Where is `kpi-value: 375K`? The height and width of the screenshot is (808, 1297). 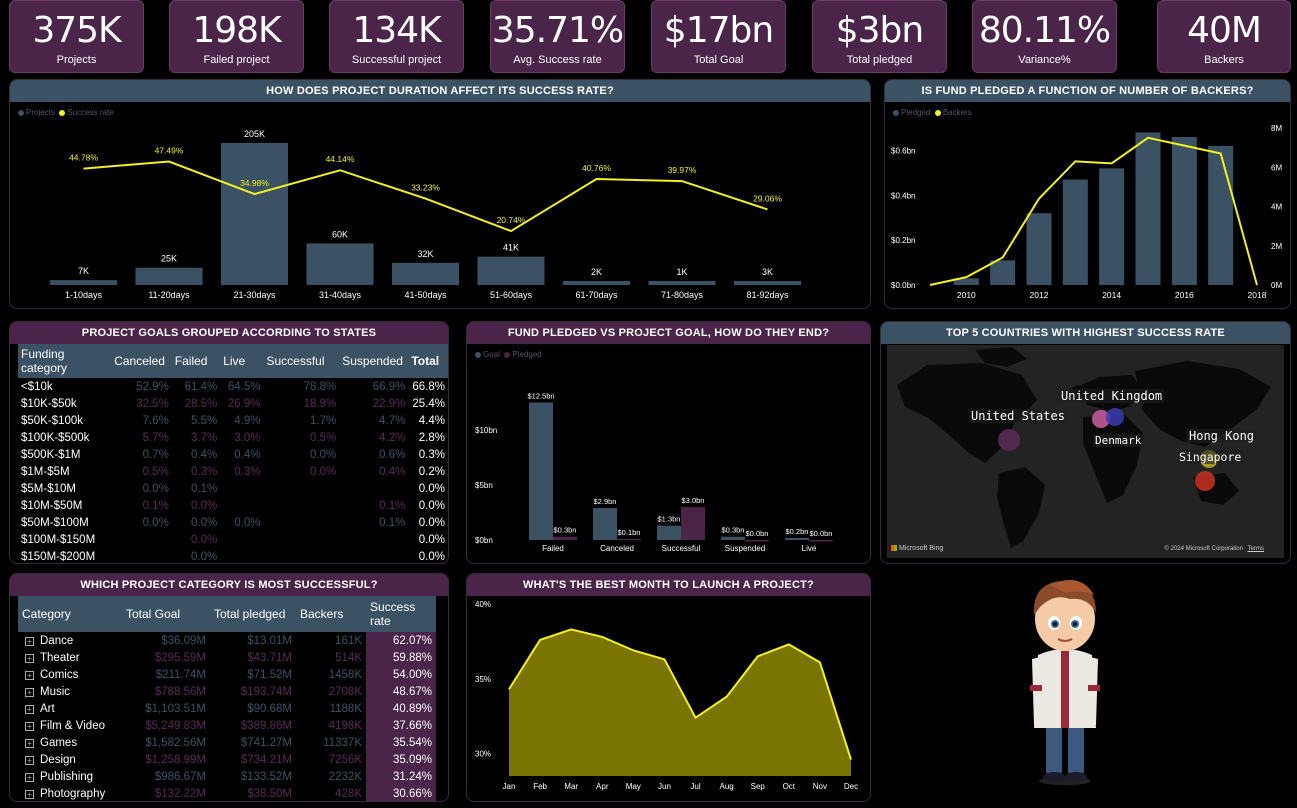 kpi-value: 375K is located at coordinates (76, 30).